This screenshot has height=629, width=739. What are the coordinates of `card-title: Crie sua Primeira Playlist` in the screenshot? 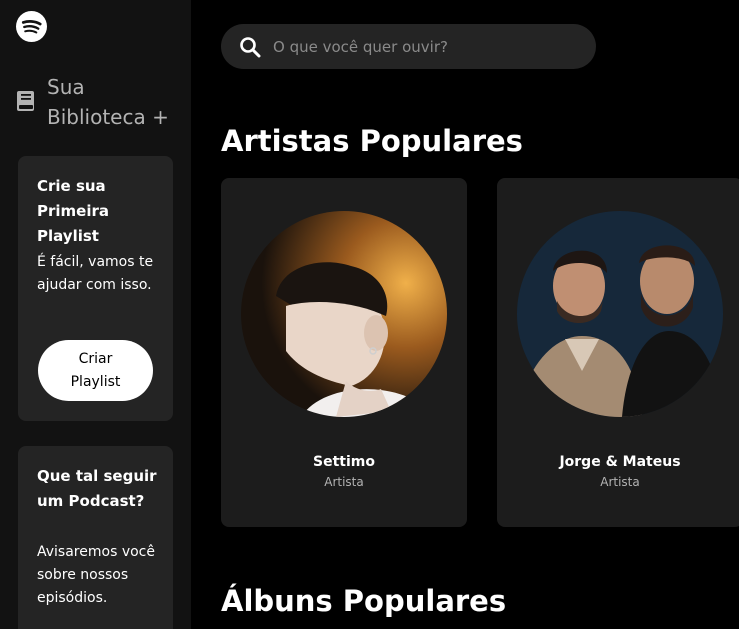 It's located at (73, 211).